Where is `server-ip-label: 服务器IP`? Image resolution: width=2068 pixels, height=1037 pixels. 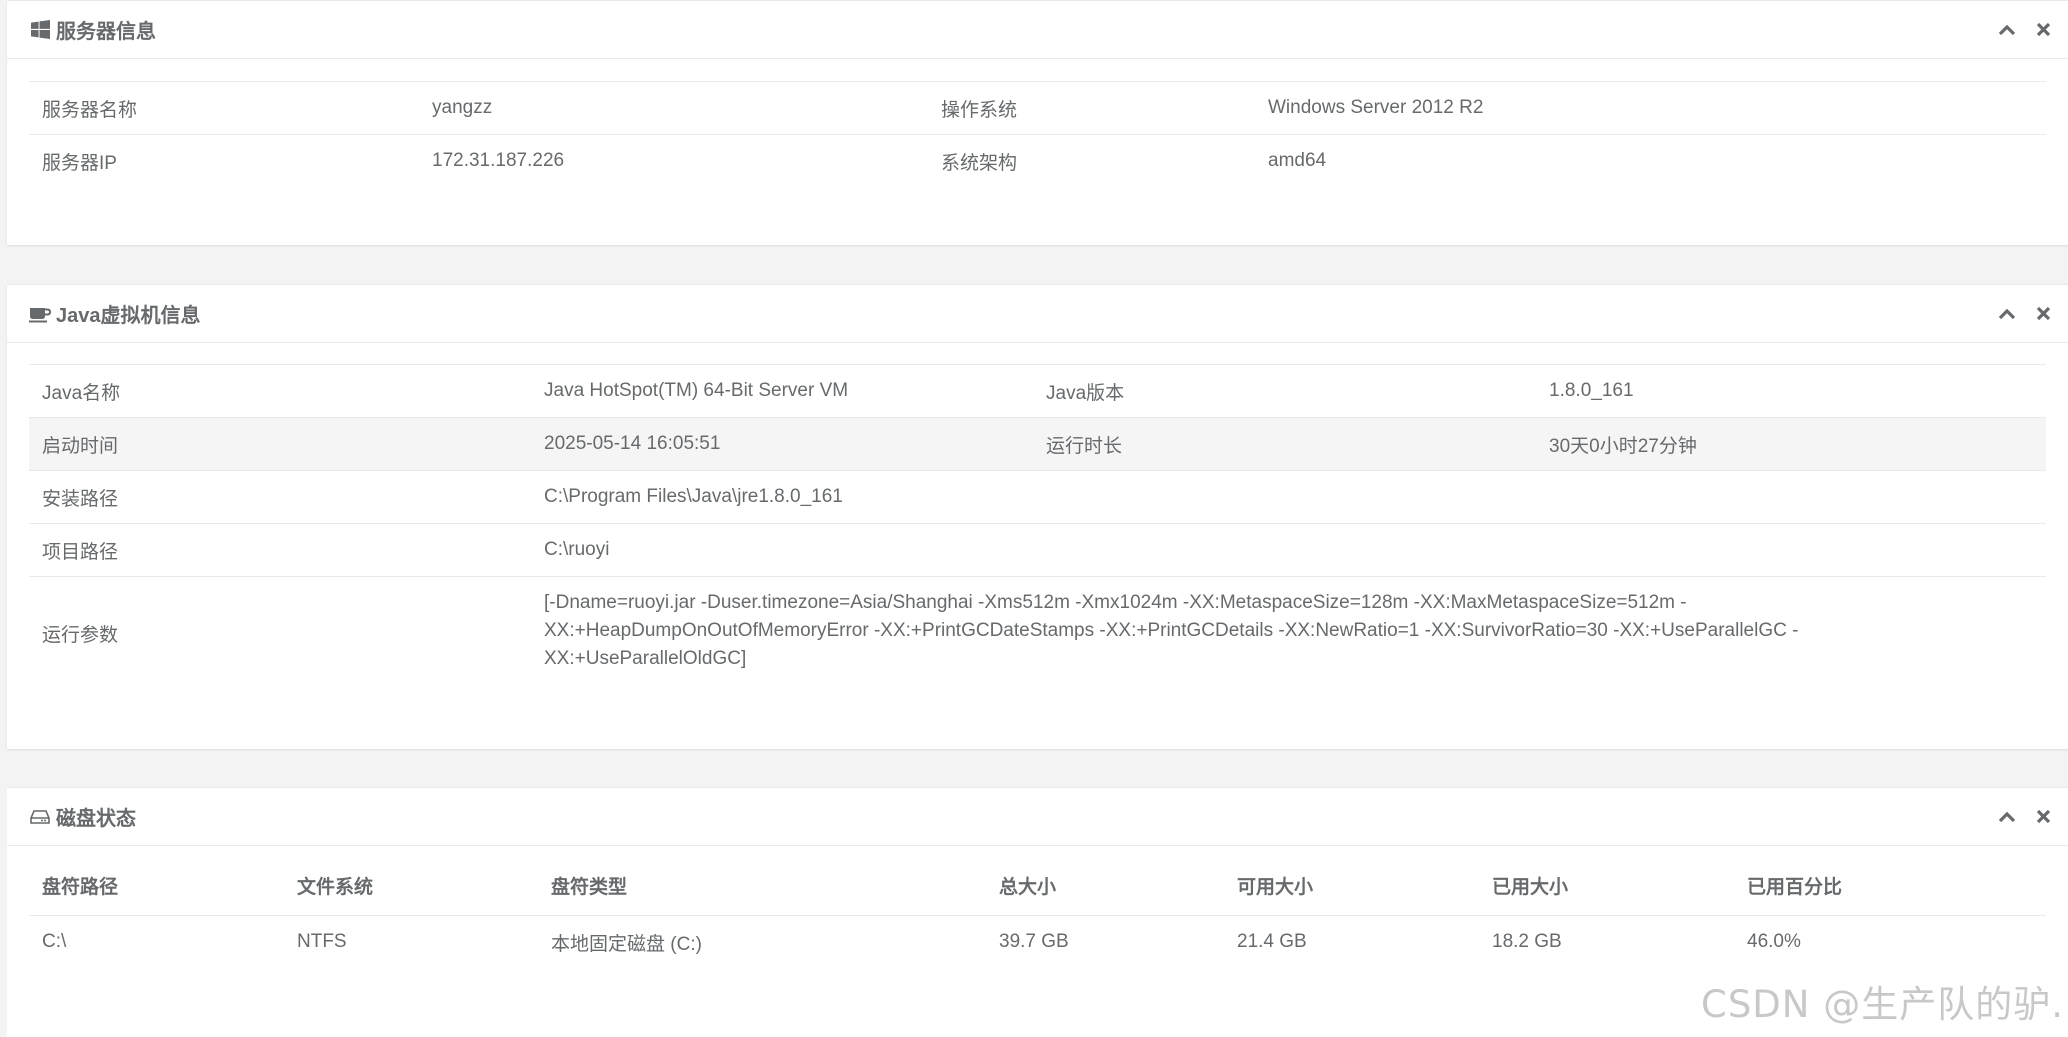 server-ip-label: 服务器IP is located at coordinates (224, 160).